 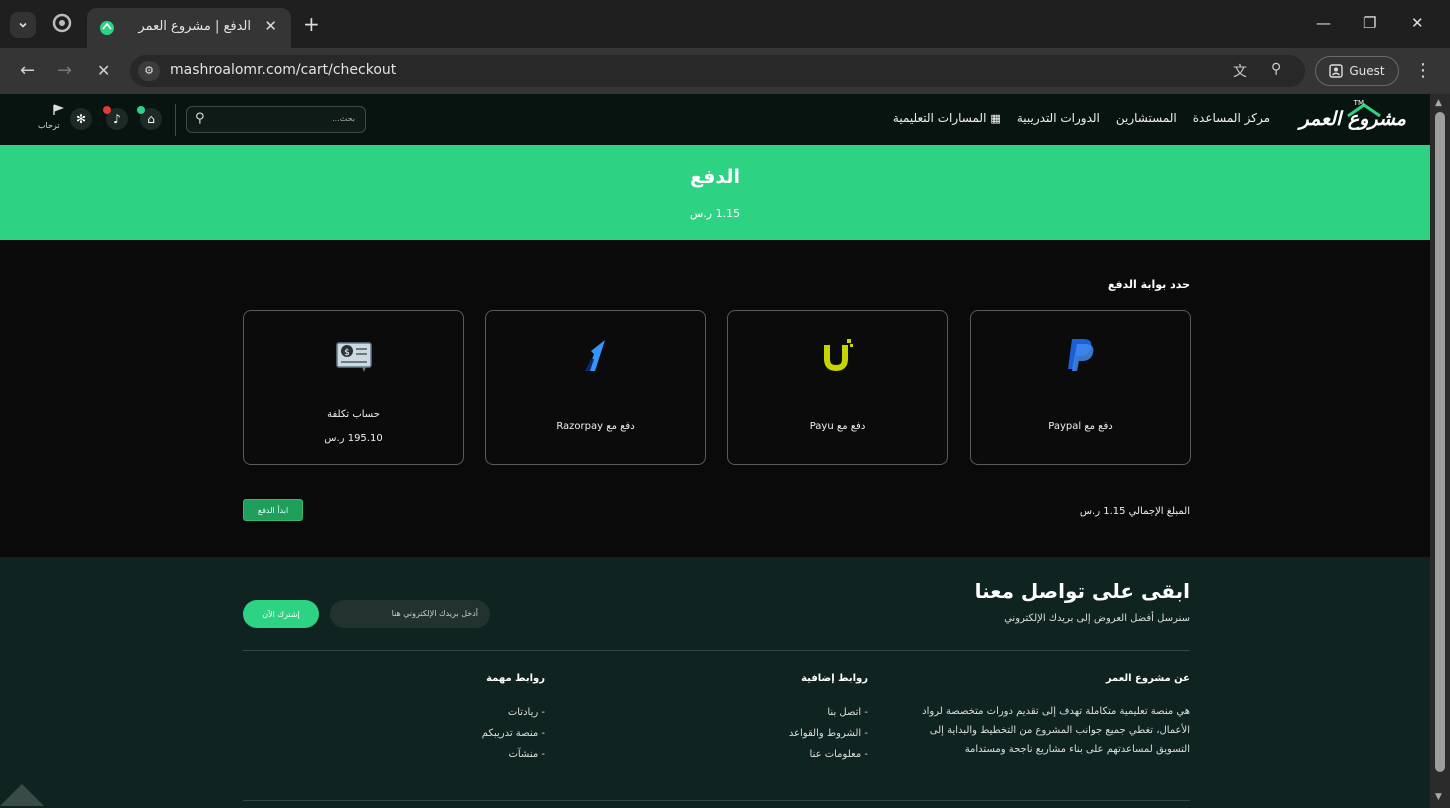 What do you see at coordinates (1082, 591) in the screenshot?
I see `footer-title: ابقى على تواصل معنا` at bounding box center [1082, 591].